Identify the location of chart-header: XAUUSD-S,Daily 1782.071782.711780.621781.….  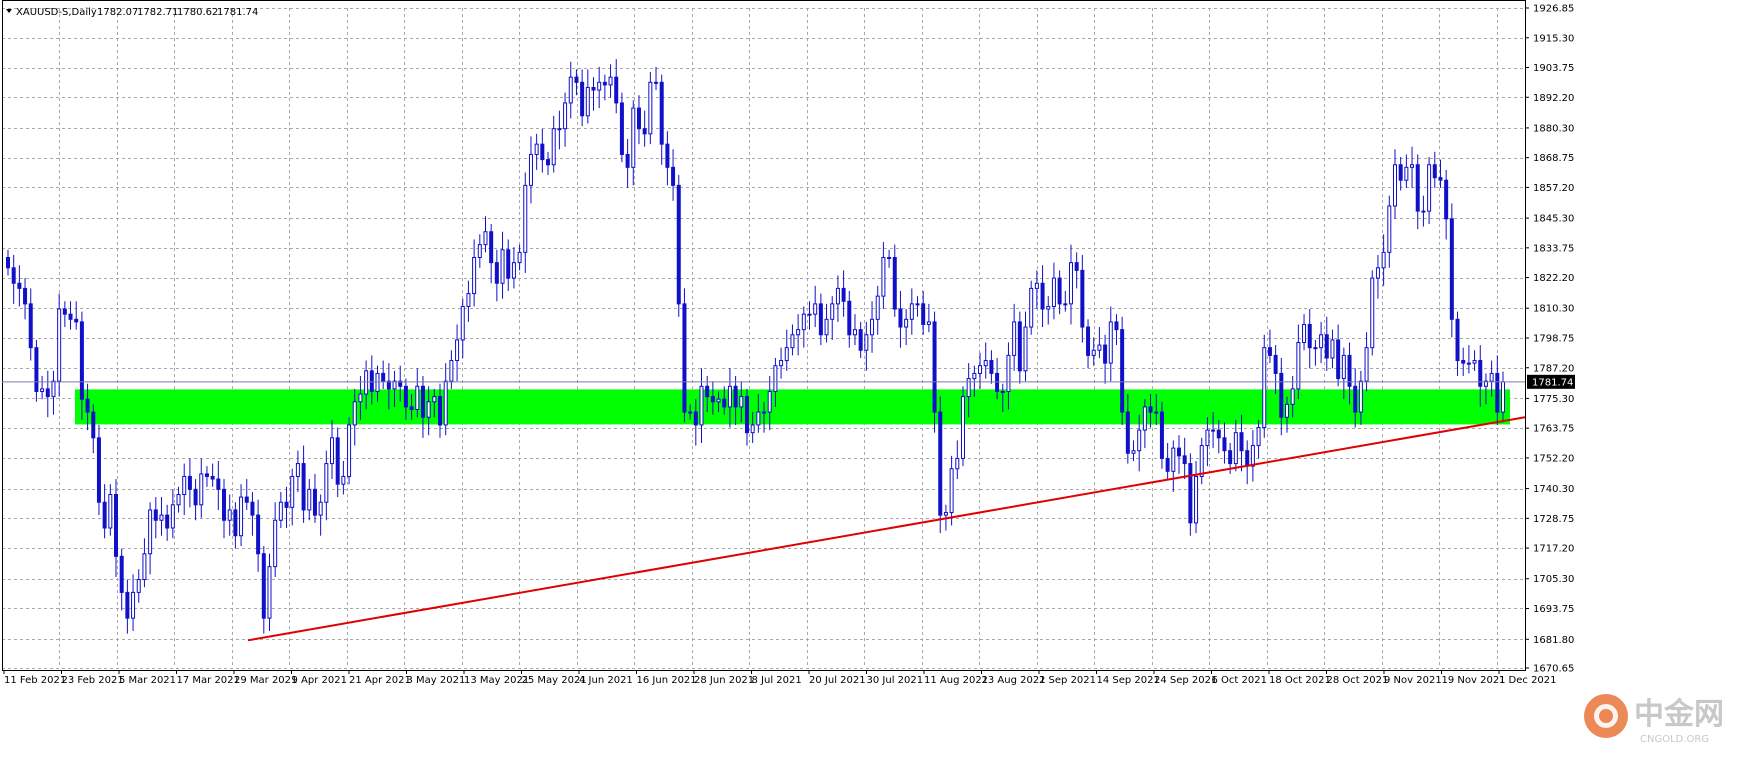
(132, 12).